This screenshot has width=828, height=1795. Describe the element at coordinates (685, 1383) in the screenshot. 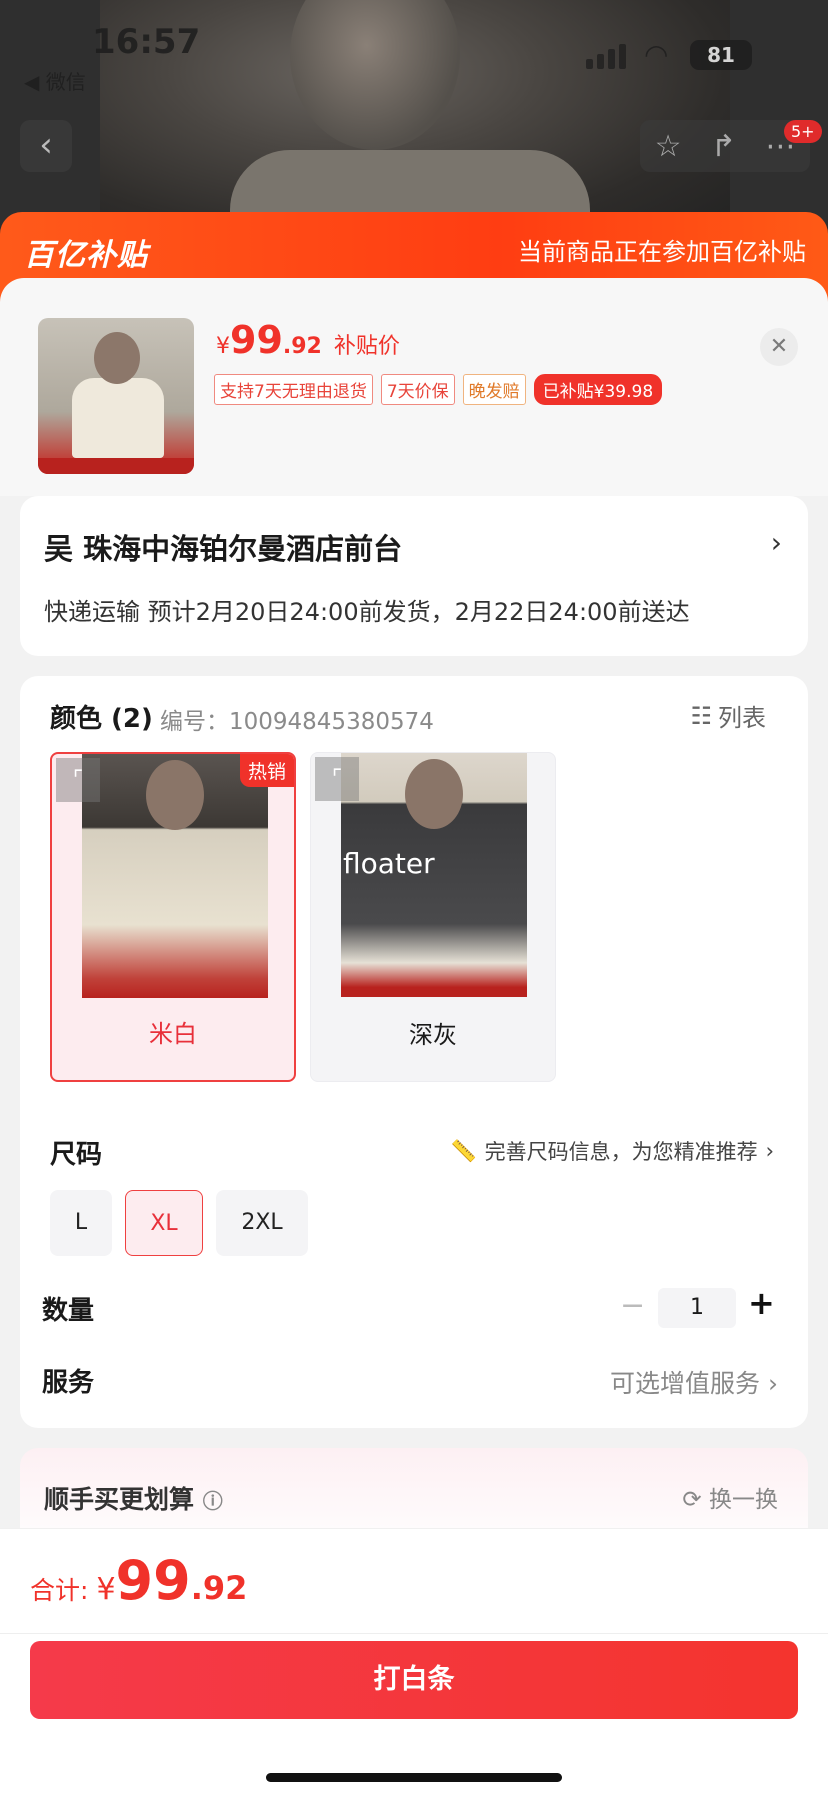

I see `service-value: 可选增值服务` at that location.